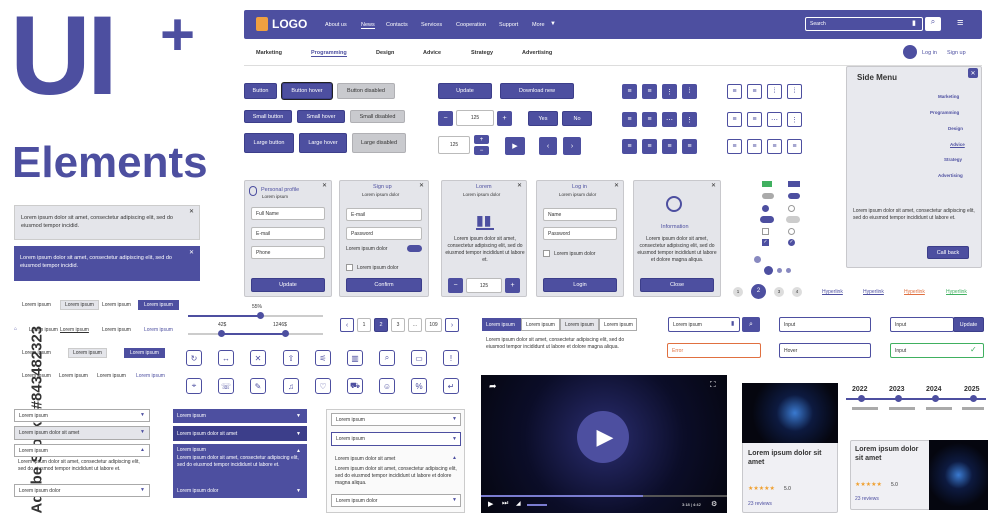 The image size is (1000, 524). Describe the element at coordinates (258, 358) in the screenshot. I see `close-icon: ✕` at that location.